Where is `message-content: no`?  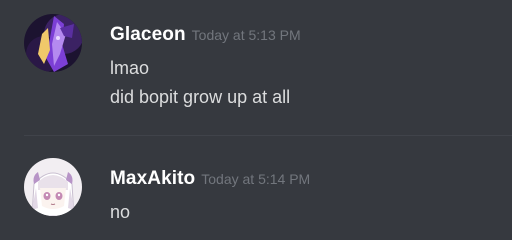 message-content: no is located at coordinates (120, 212).